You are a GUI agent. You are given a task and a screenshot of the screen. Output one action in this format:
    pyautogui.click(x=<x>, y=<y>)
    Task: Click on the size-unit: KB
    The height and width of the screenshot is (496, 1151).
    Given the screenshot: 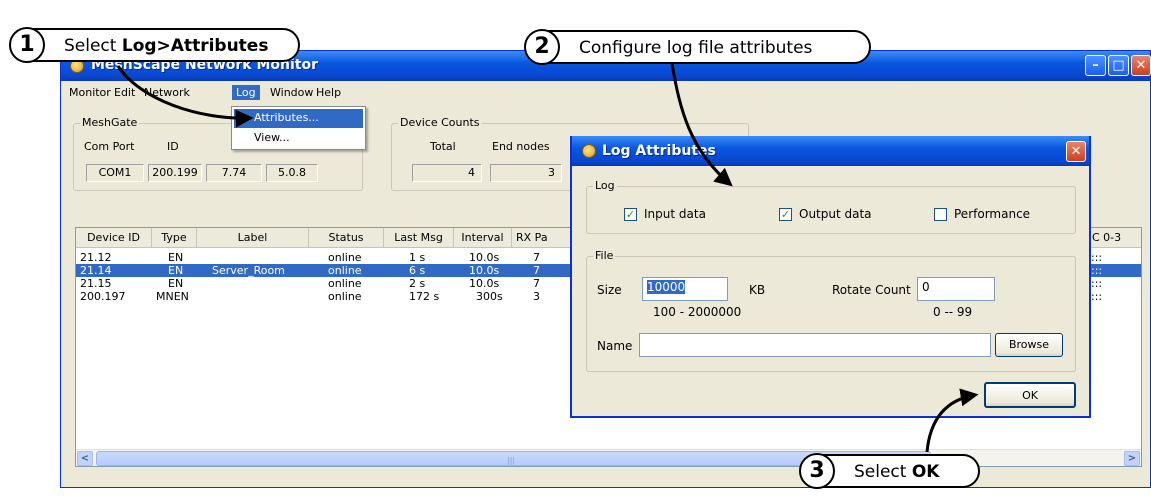 What is the action you would take?
    pyautogui.click(x=757, y=290)
    